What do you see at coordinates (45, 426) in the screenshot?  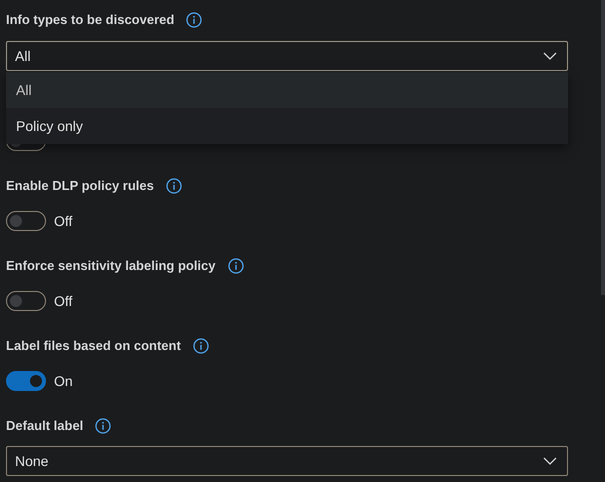 I see `field-label: Default label` at bounding box center [45, 426].